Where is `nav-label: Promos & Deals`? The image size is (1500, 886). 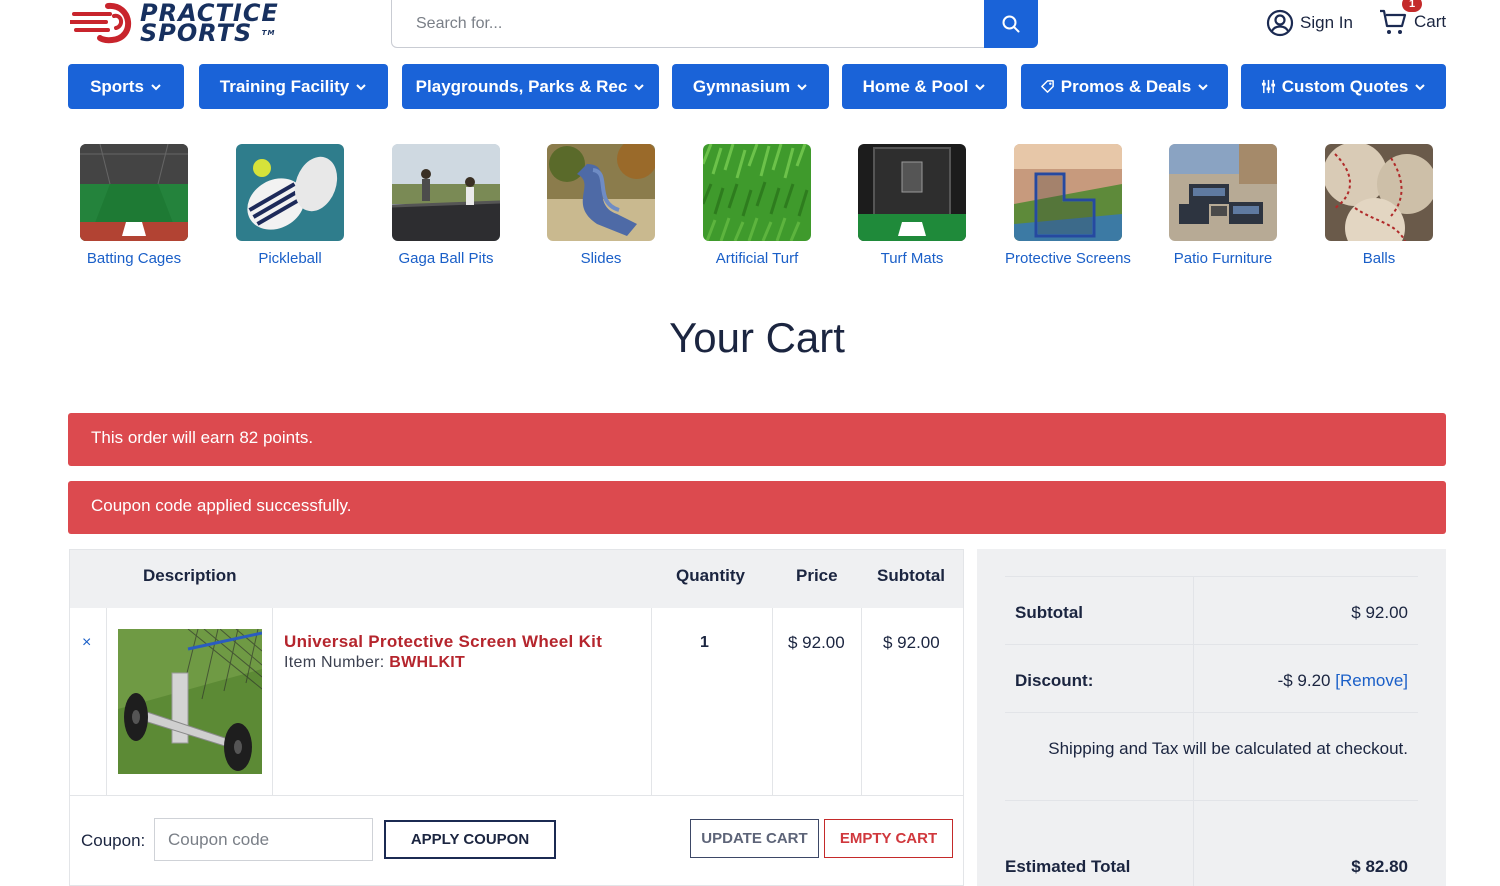
nav-label: Promos & Deals is located at coordinates (1126, 86).